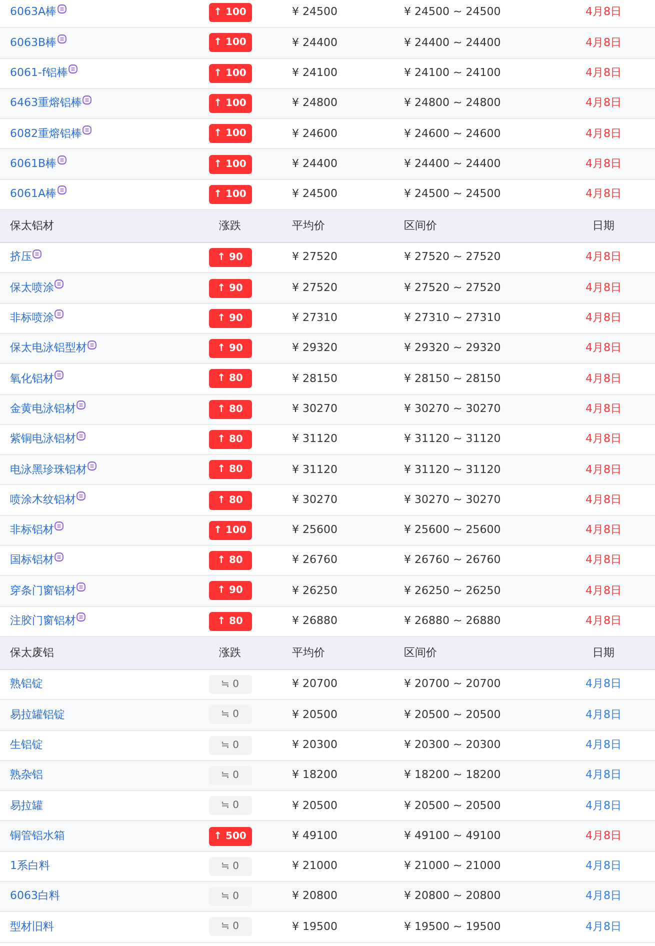  What do you see at coordinates (452, 805) in the screenshot?
I see `price-range: ¥ 20500 ~ 20500` at bounding box center [452, 805].